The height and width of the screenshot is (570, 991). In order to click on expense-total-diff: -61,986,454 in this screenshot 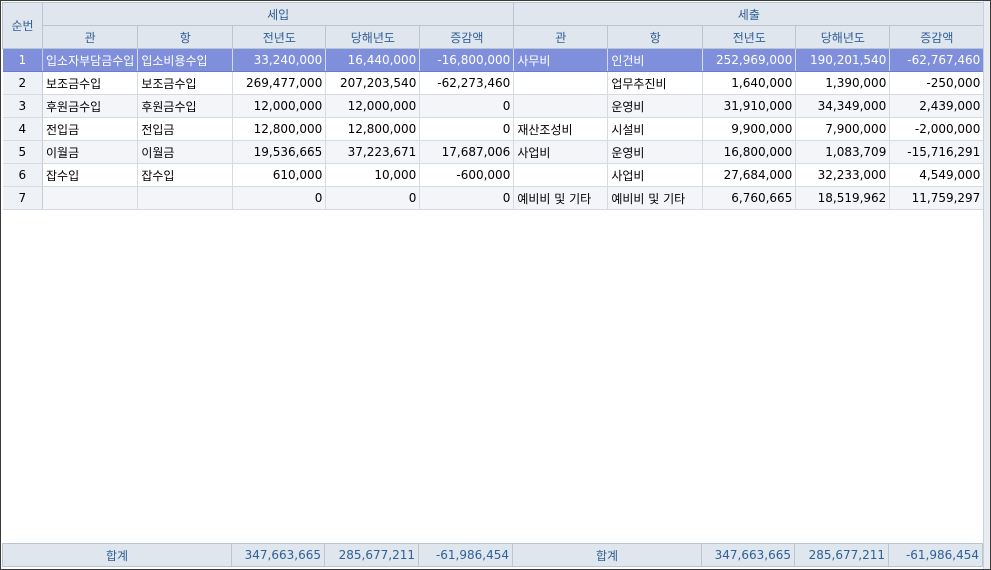, I will do `click(935, 555)`.